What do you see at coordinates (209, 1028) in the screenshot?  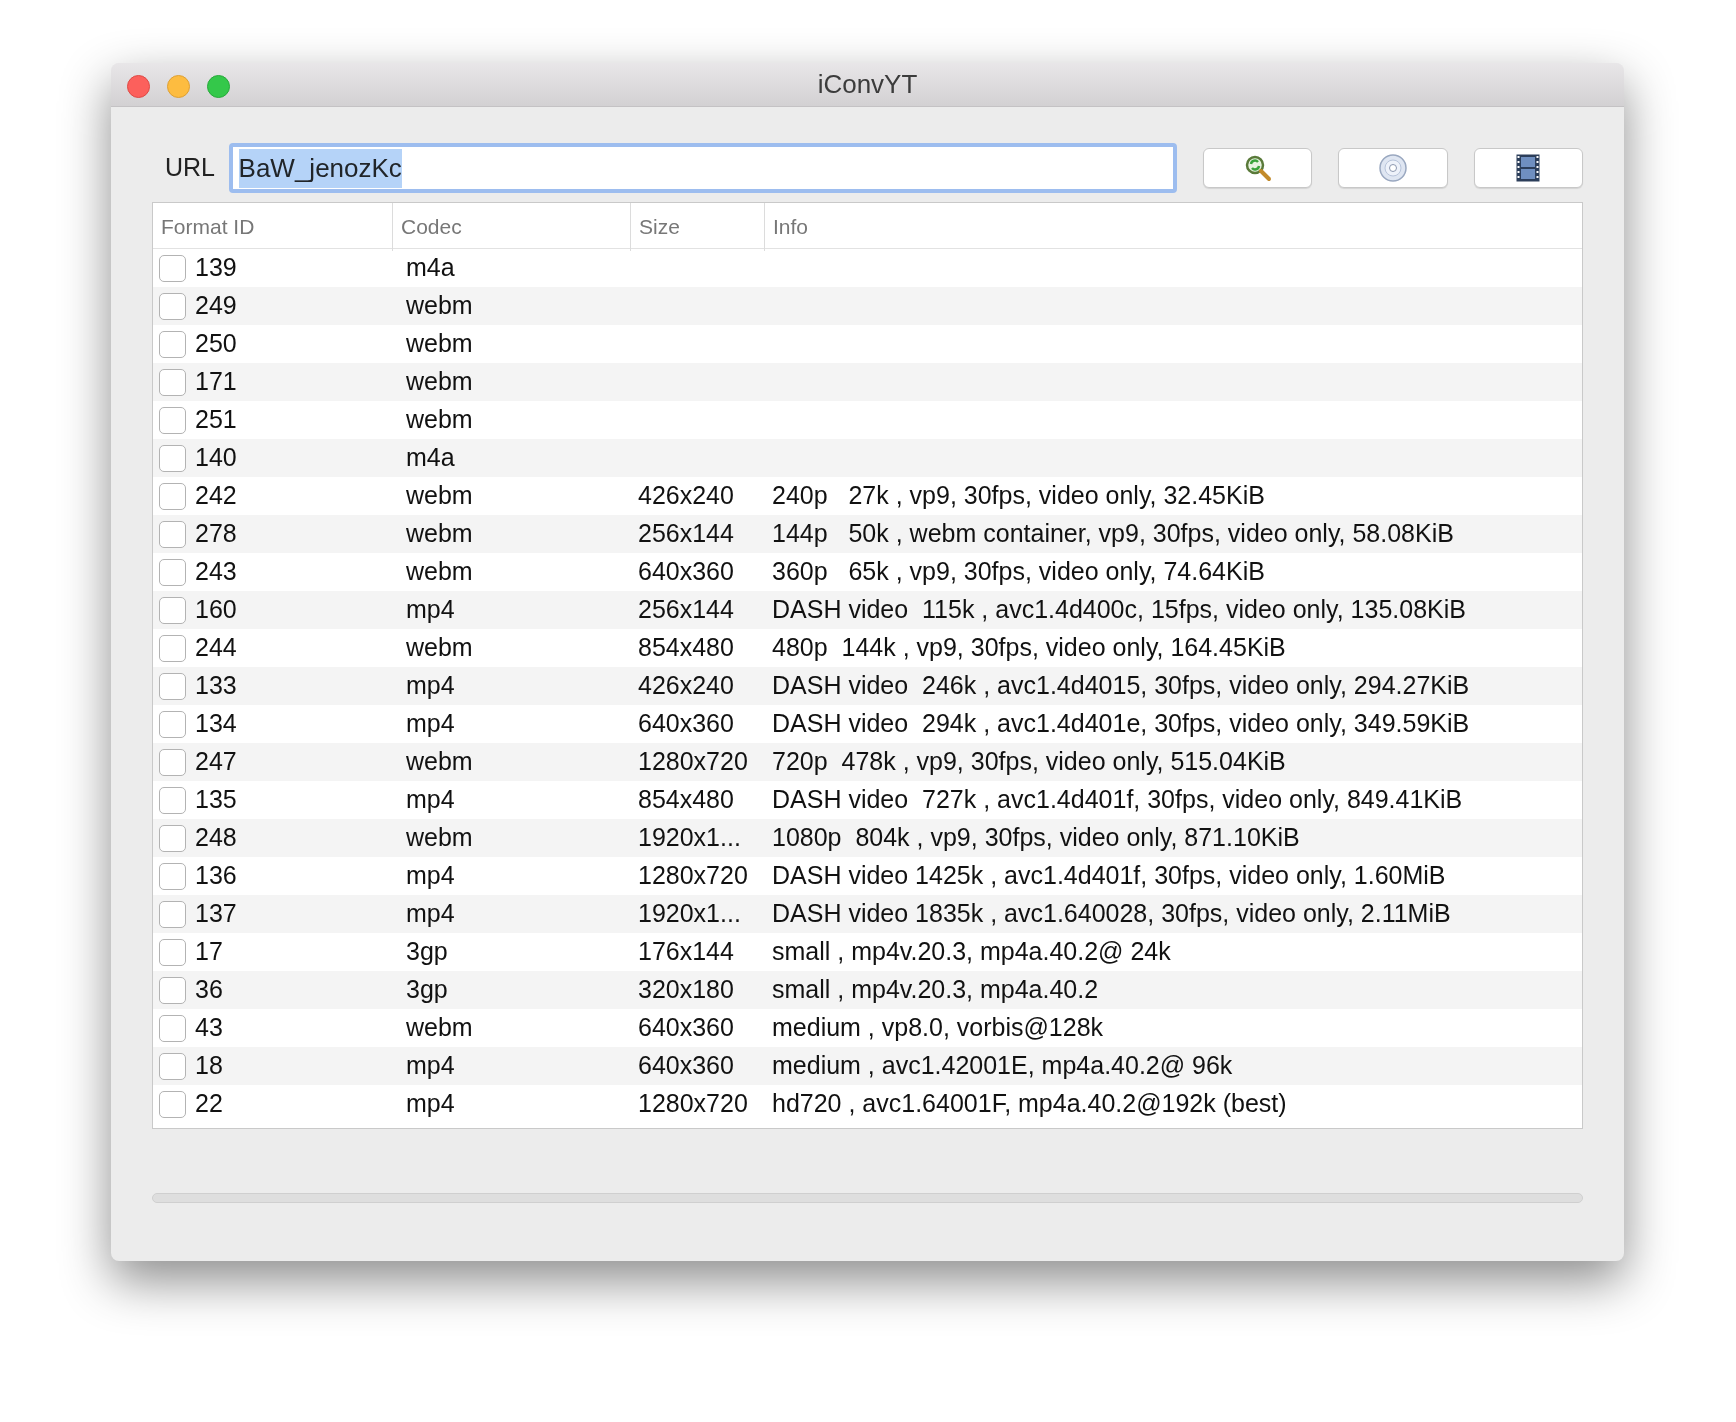 I see `table-cell-text: 43` at bounding box center [209, 1028].